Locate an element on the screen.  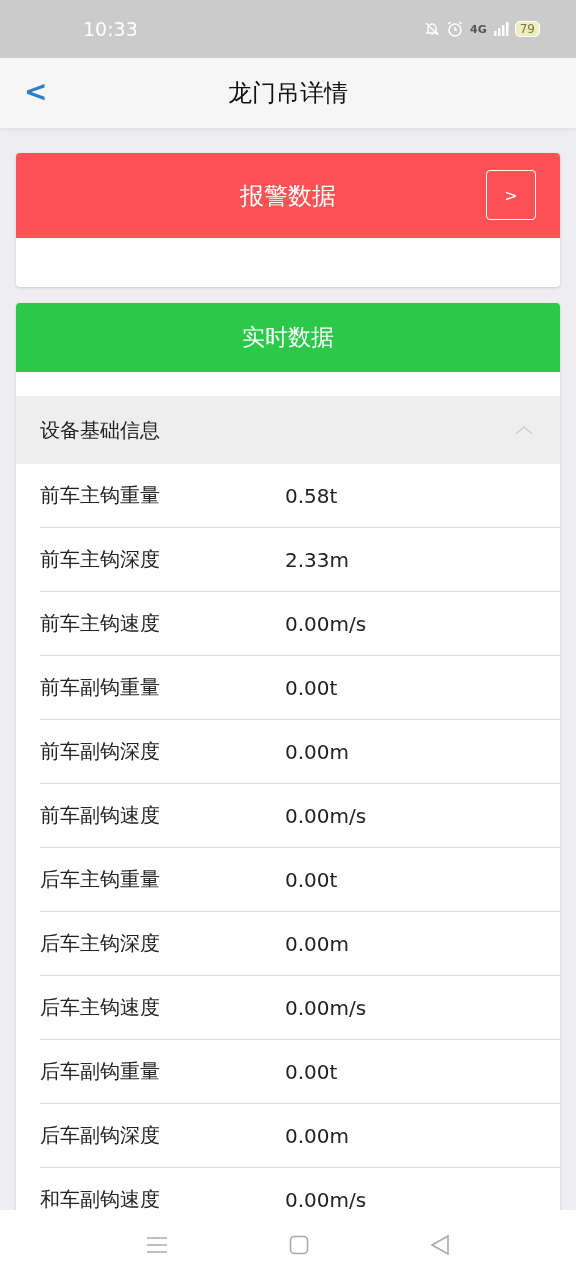
field-label: 后车主钩深度 is located at coordinates (100, 943).